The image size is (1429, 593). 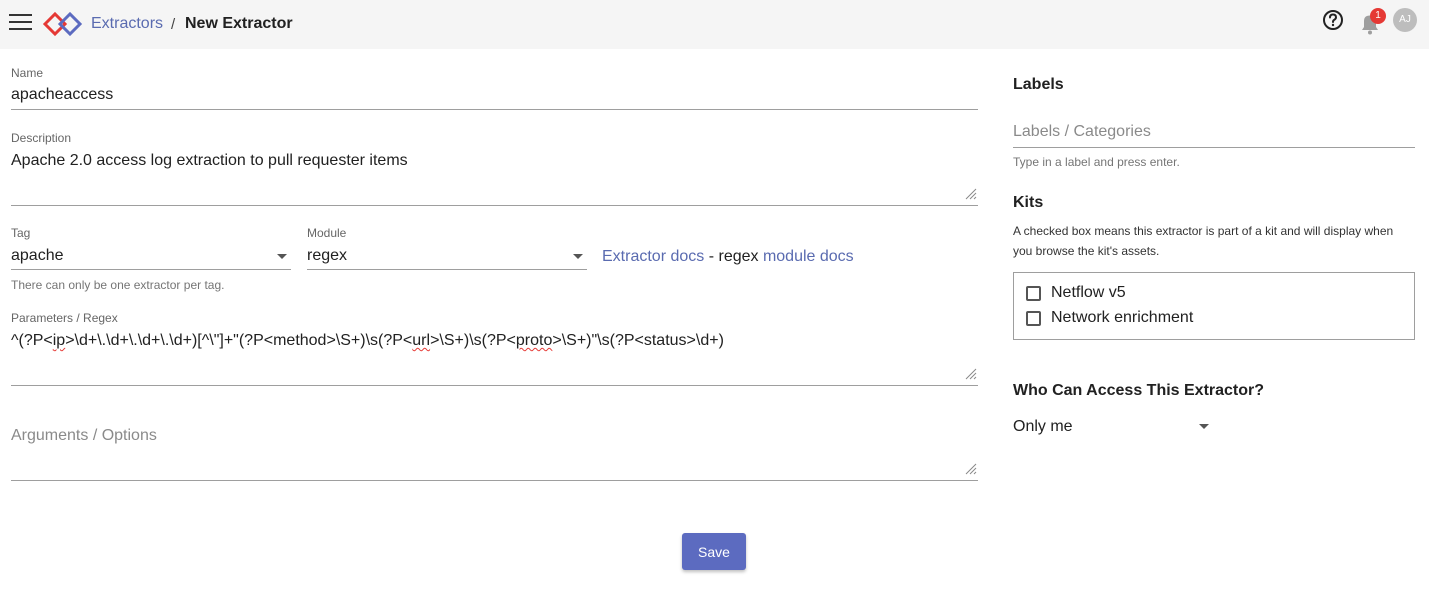 I want to click on gravwell-logo-icon, so click(x=63, y=24).